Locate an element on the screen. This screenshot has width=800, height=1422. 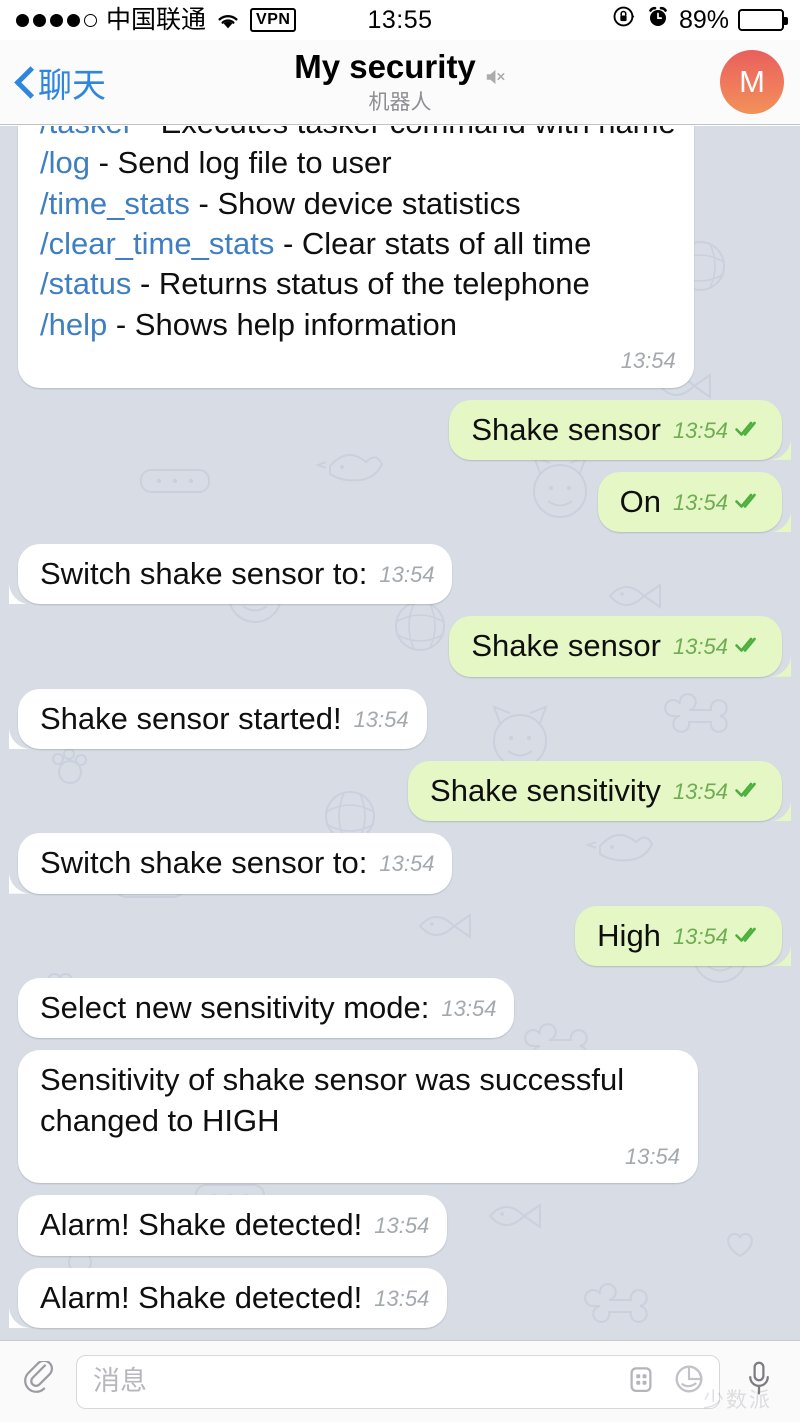
message-row: Select new sensitivity mode: 13:54 is located at coordinates (400, 1008).